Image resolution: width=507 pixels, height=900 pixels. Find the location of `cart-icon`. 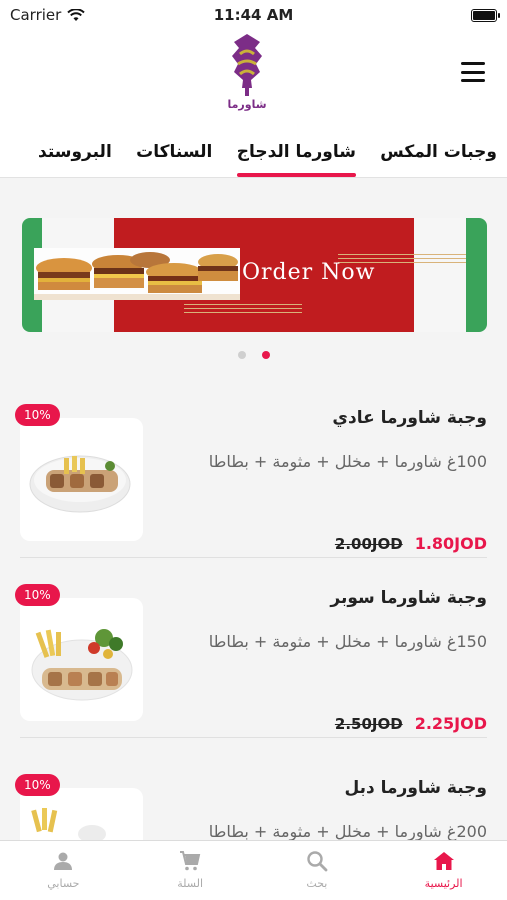

cart-icon is located at coordinates (190, 861).